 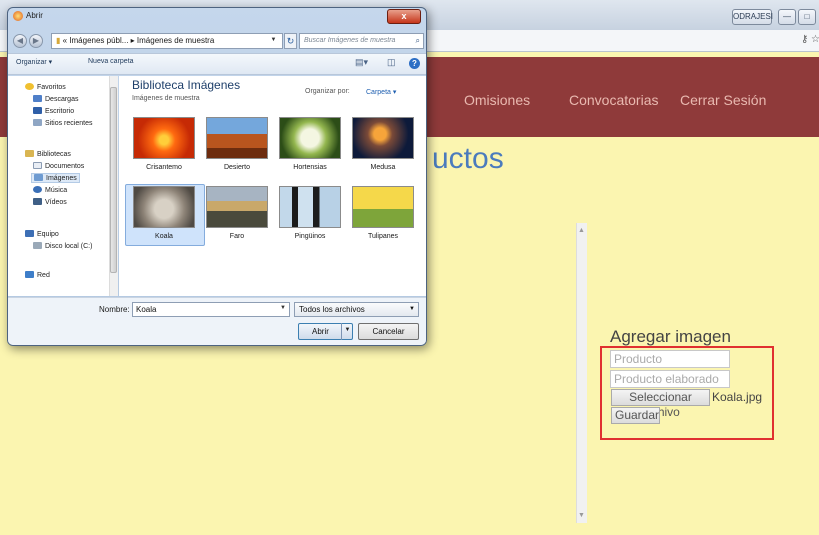 I want to click on search-input: Buscar Imágenes de muestra ⌕, so click(x=361, y=41).